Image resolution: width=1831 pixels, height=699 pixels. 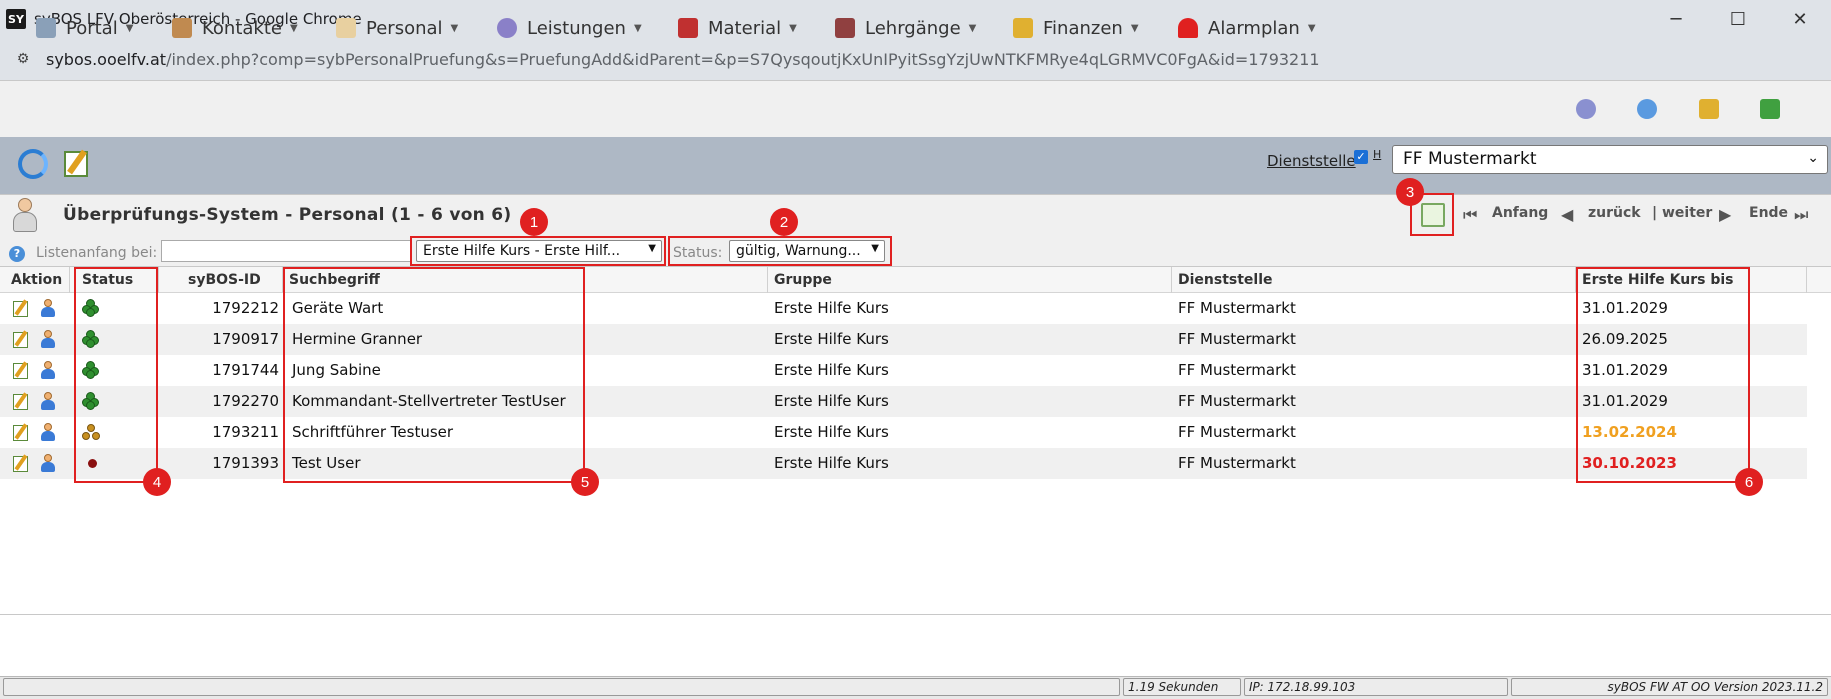 What do you see at coordinates (97, 253) in the screenshot?
I see `listanfang-label: Listenanfang bei:` at bounding box center [97, 253].